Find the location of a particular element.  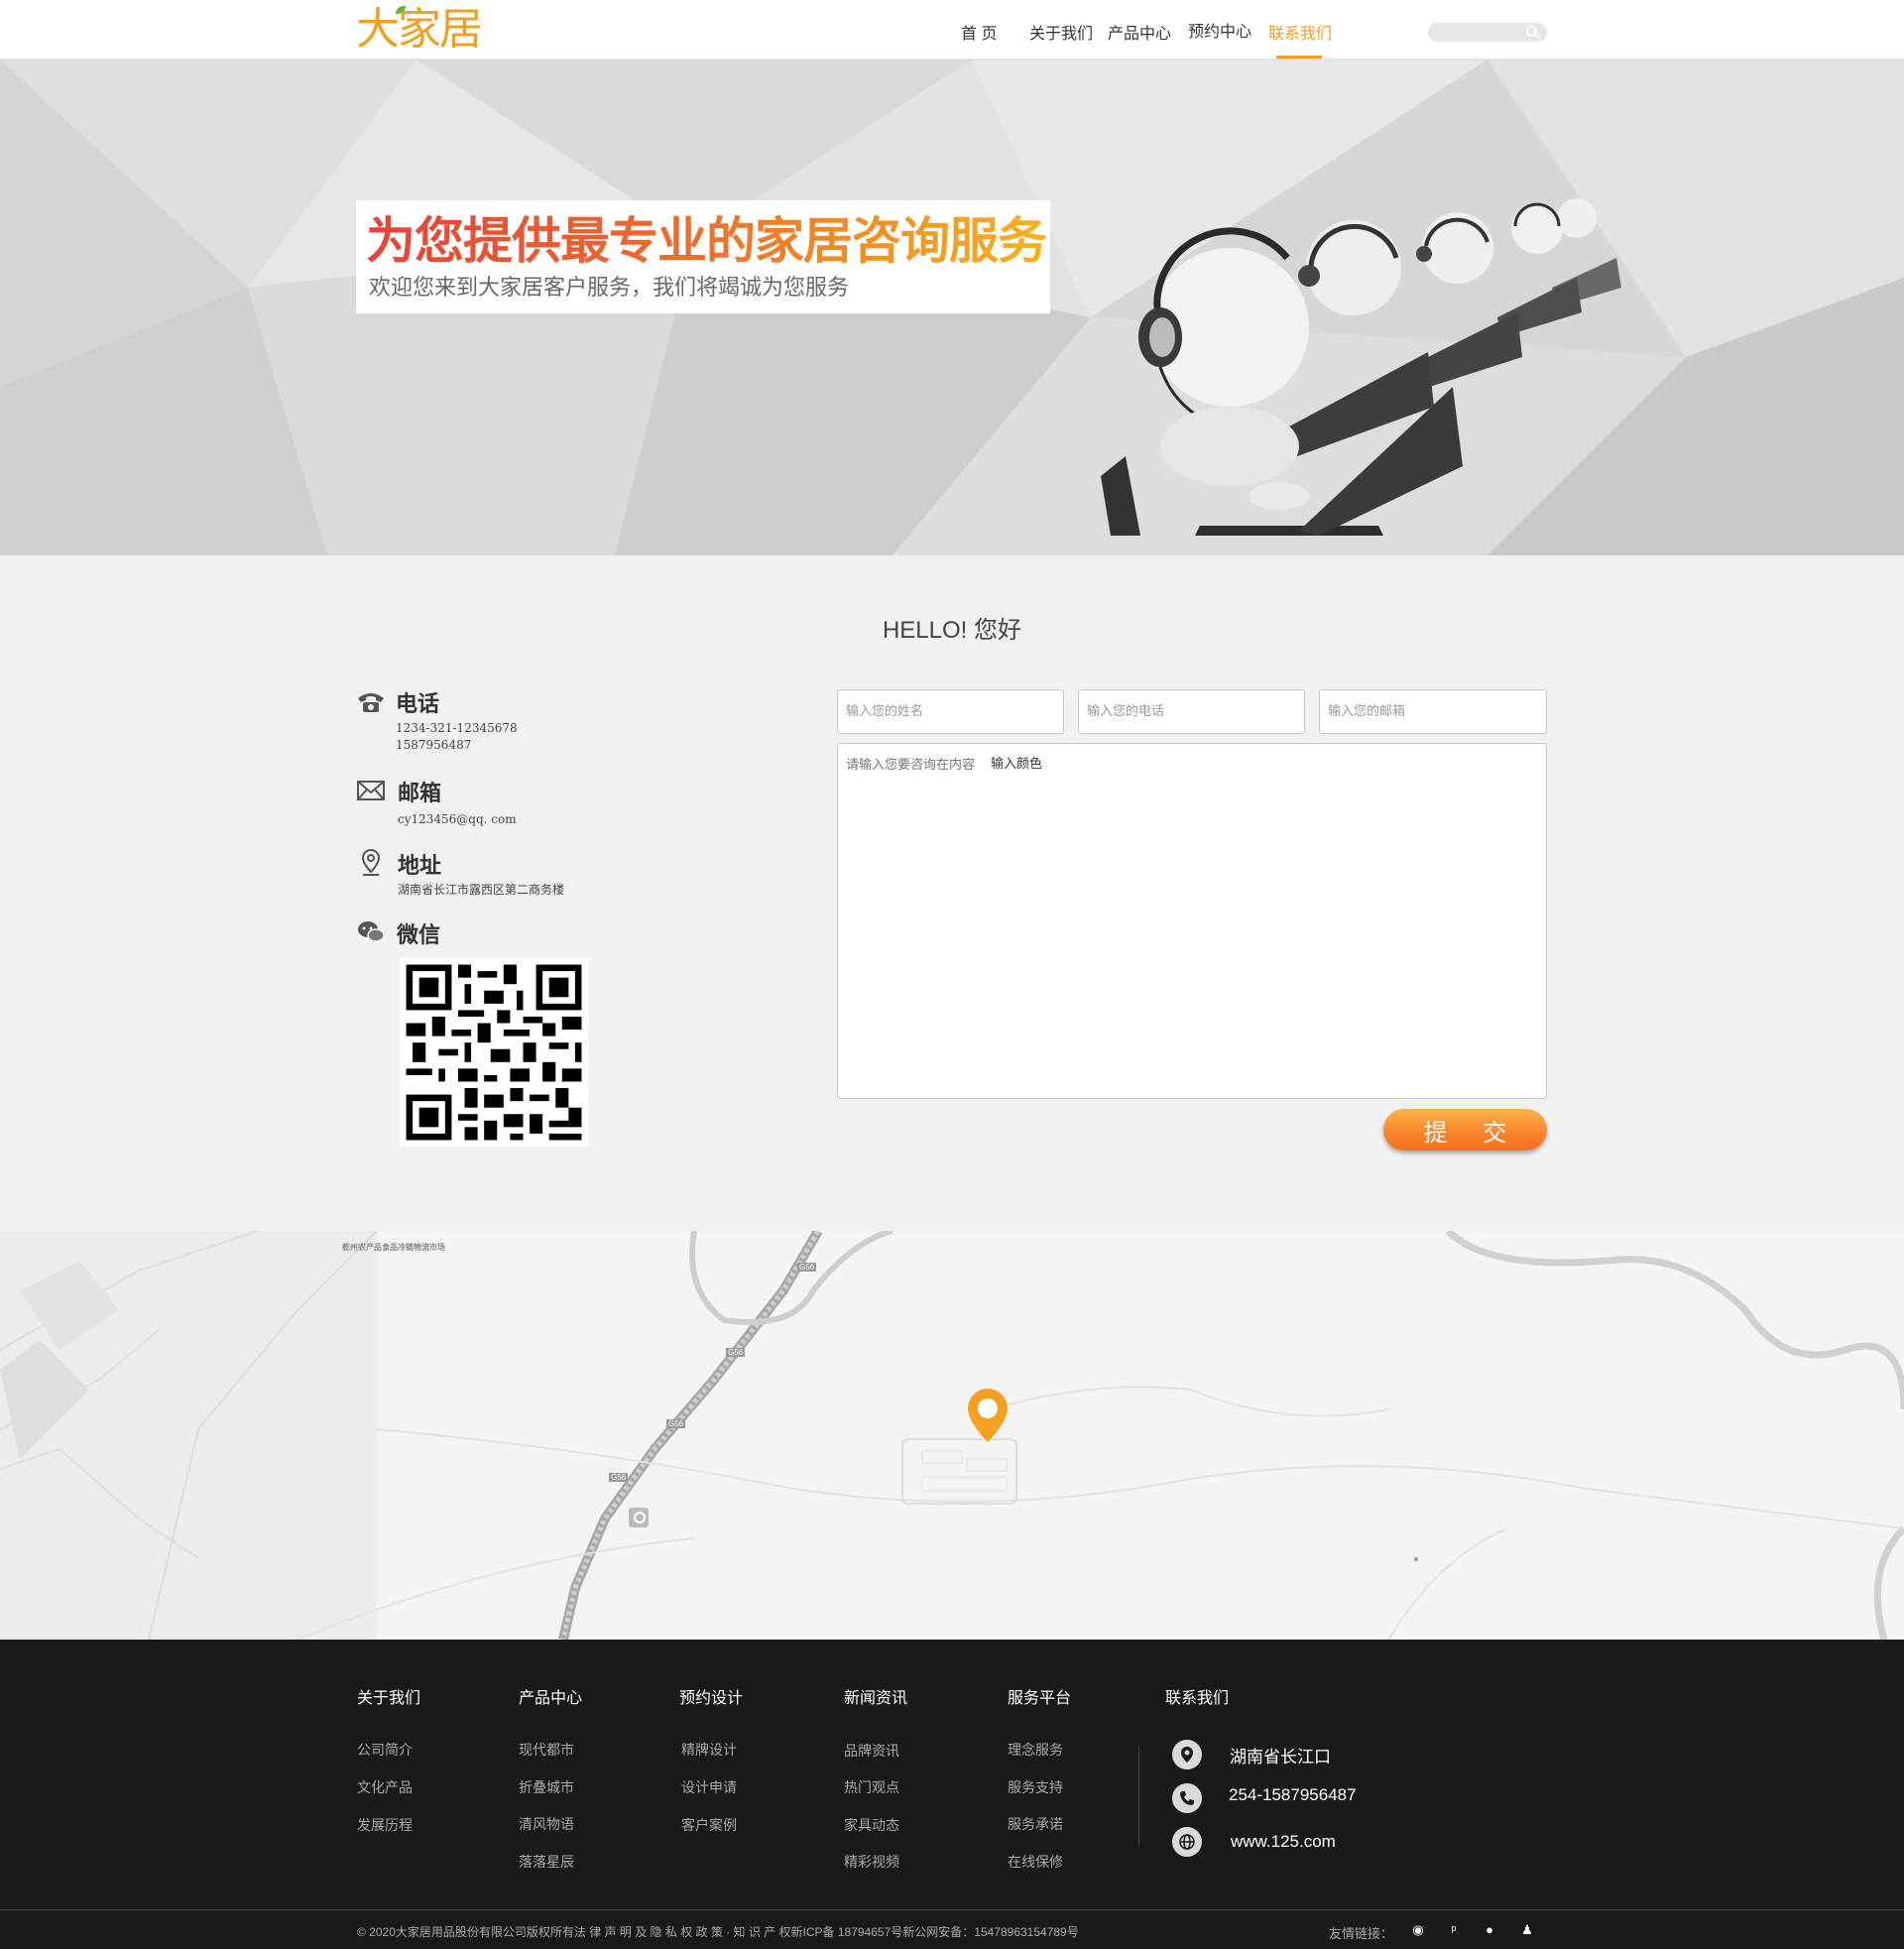

qq-icon: ♟ is located at coordinates (1527, 1930).